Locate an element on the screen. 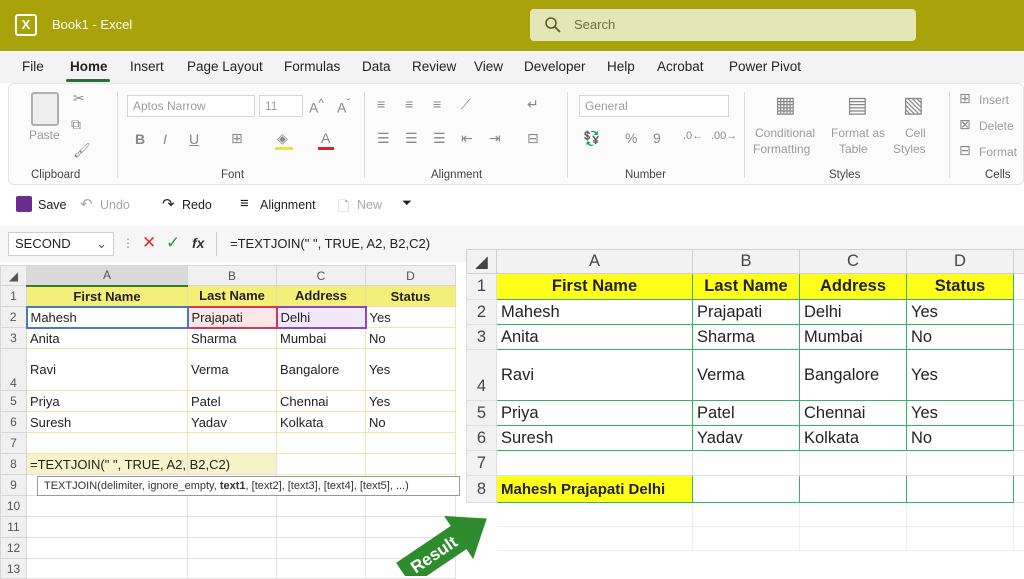 This screenshot has width=1024, height=579. undo-button: Undo is located at coordinates (115, 205).